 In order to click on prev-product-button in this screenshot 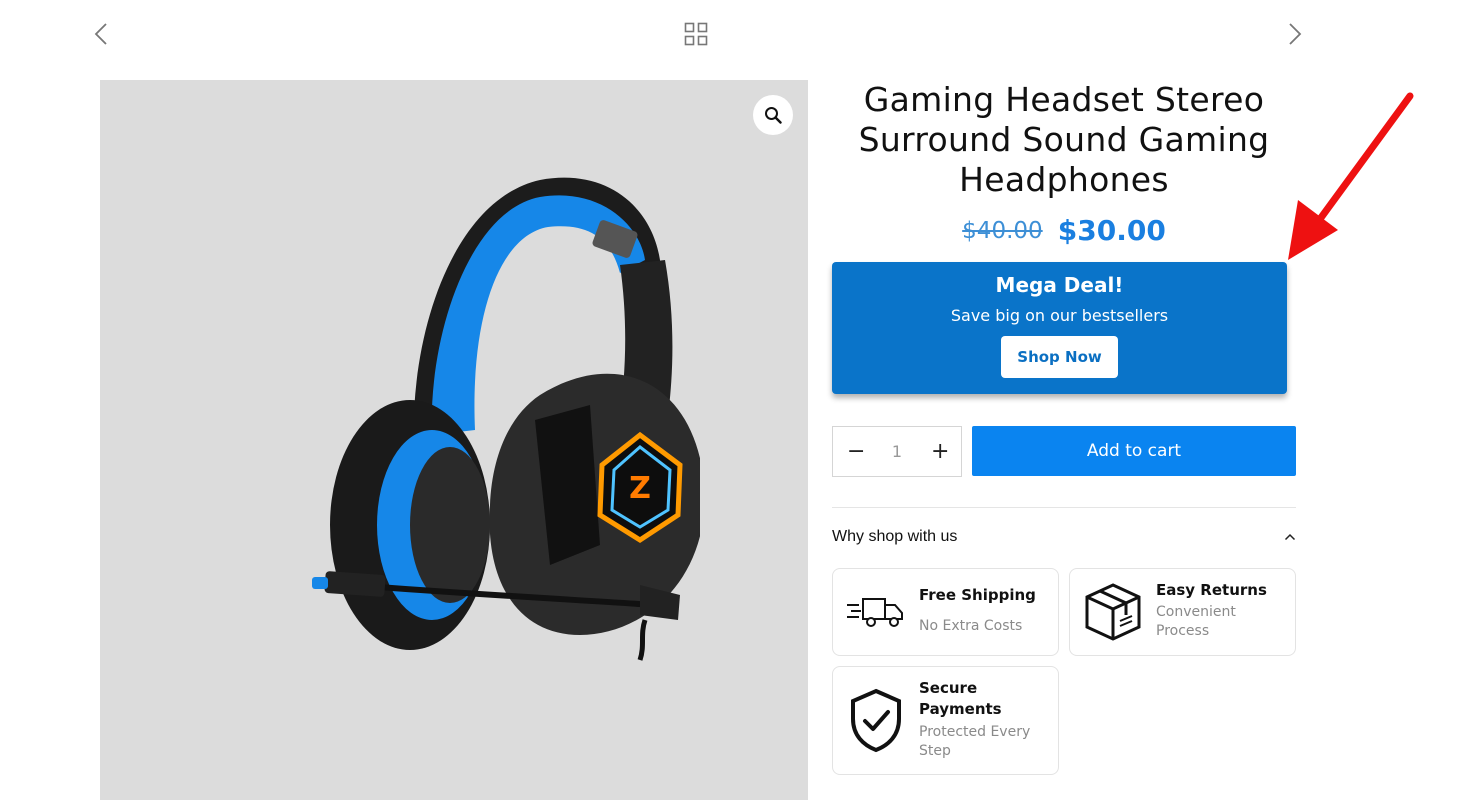, I will do `click(101, 34)`.